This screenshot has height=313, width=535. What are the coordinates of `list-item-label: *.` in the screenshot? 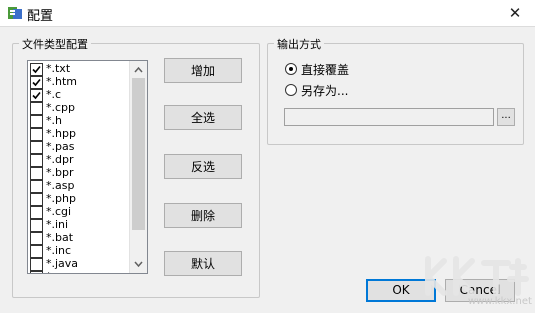 It's located at (50, 271).